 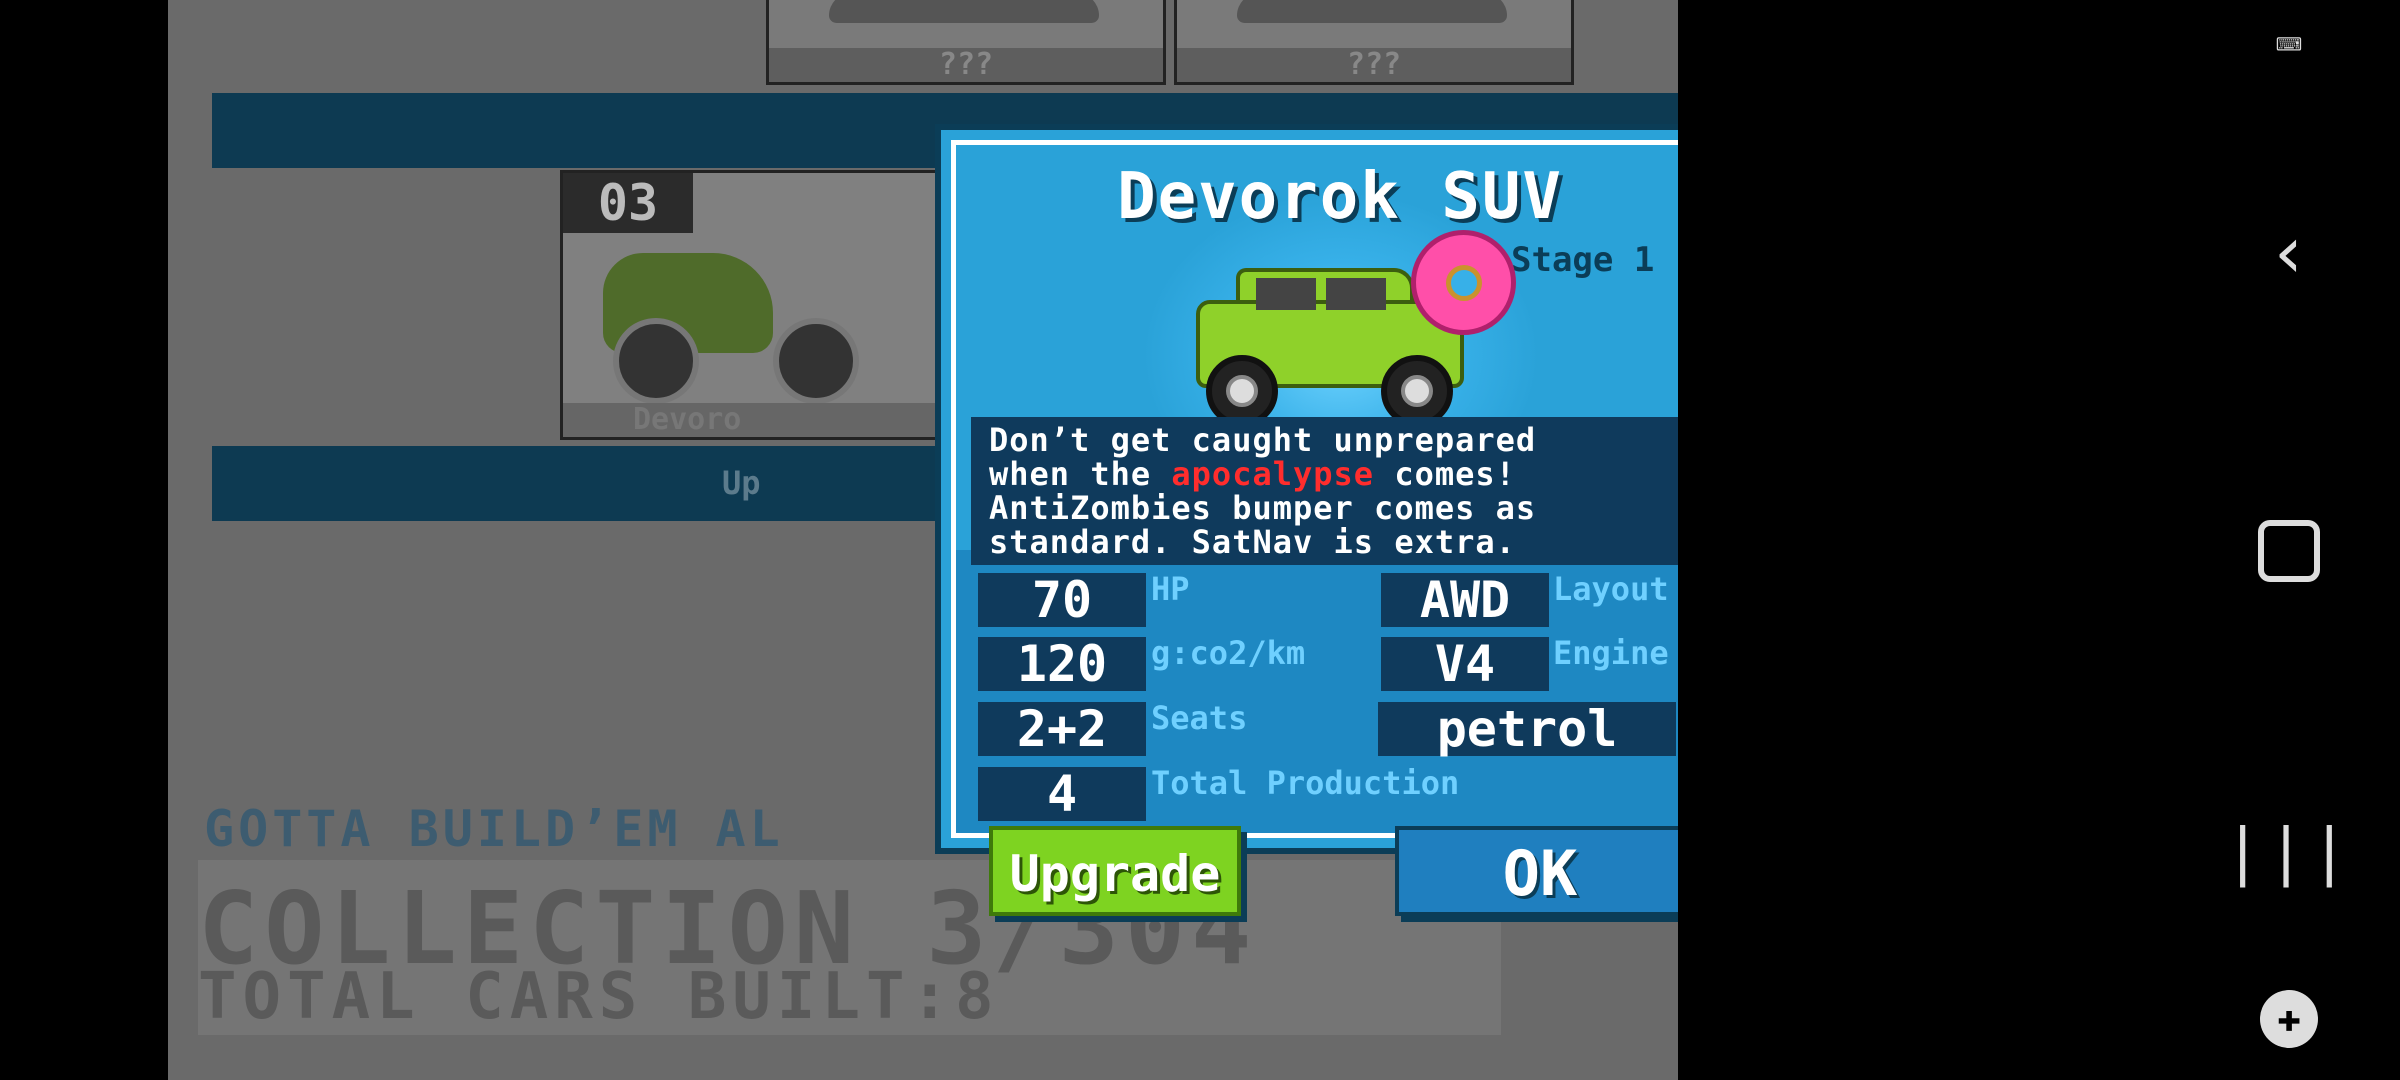 I want to click on seats-value: 2+2, so click(x=1062, y=729).